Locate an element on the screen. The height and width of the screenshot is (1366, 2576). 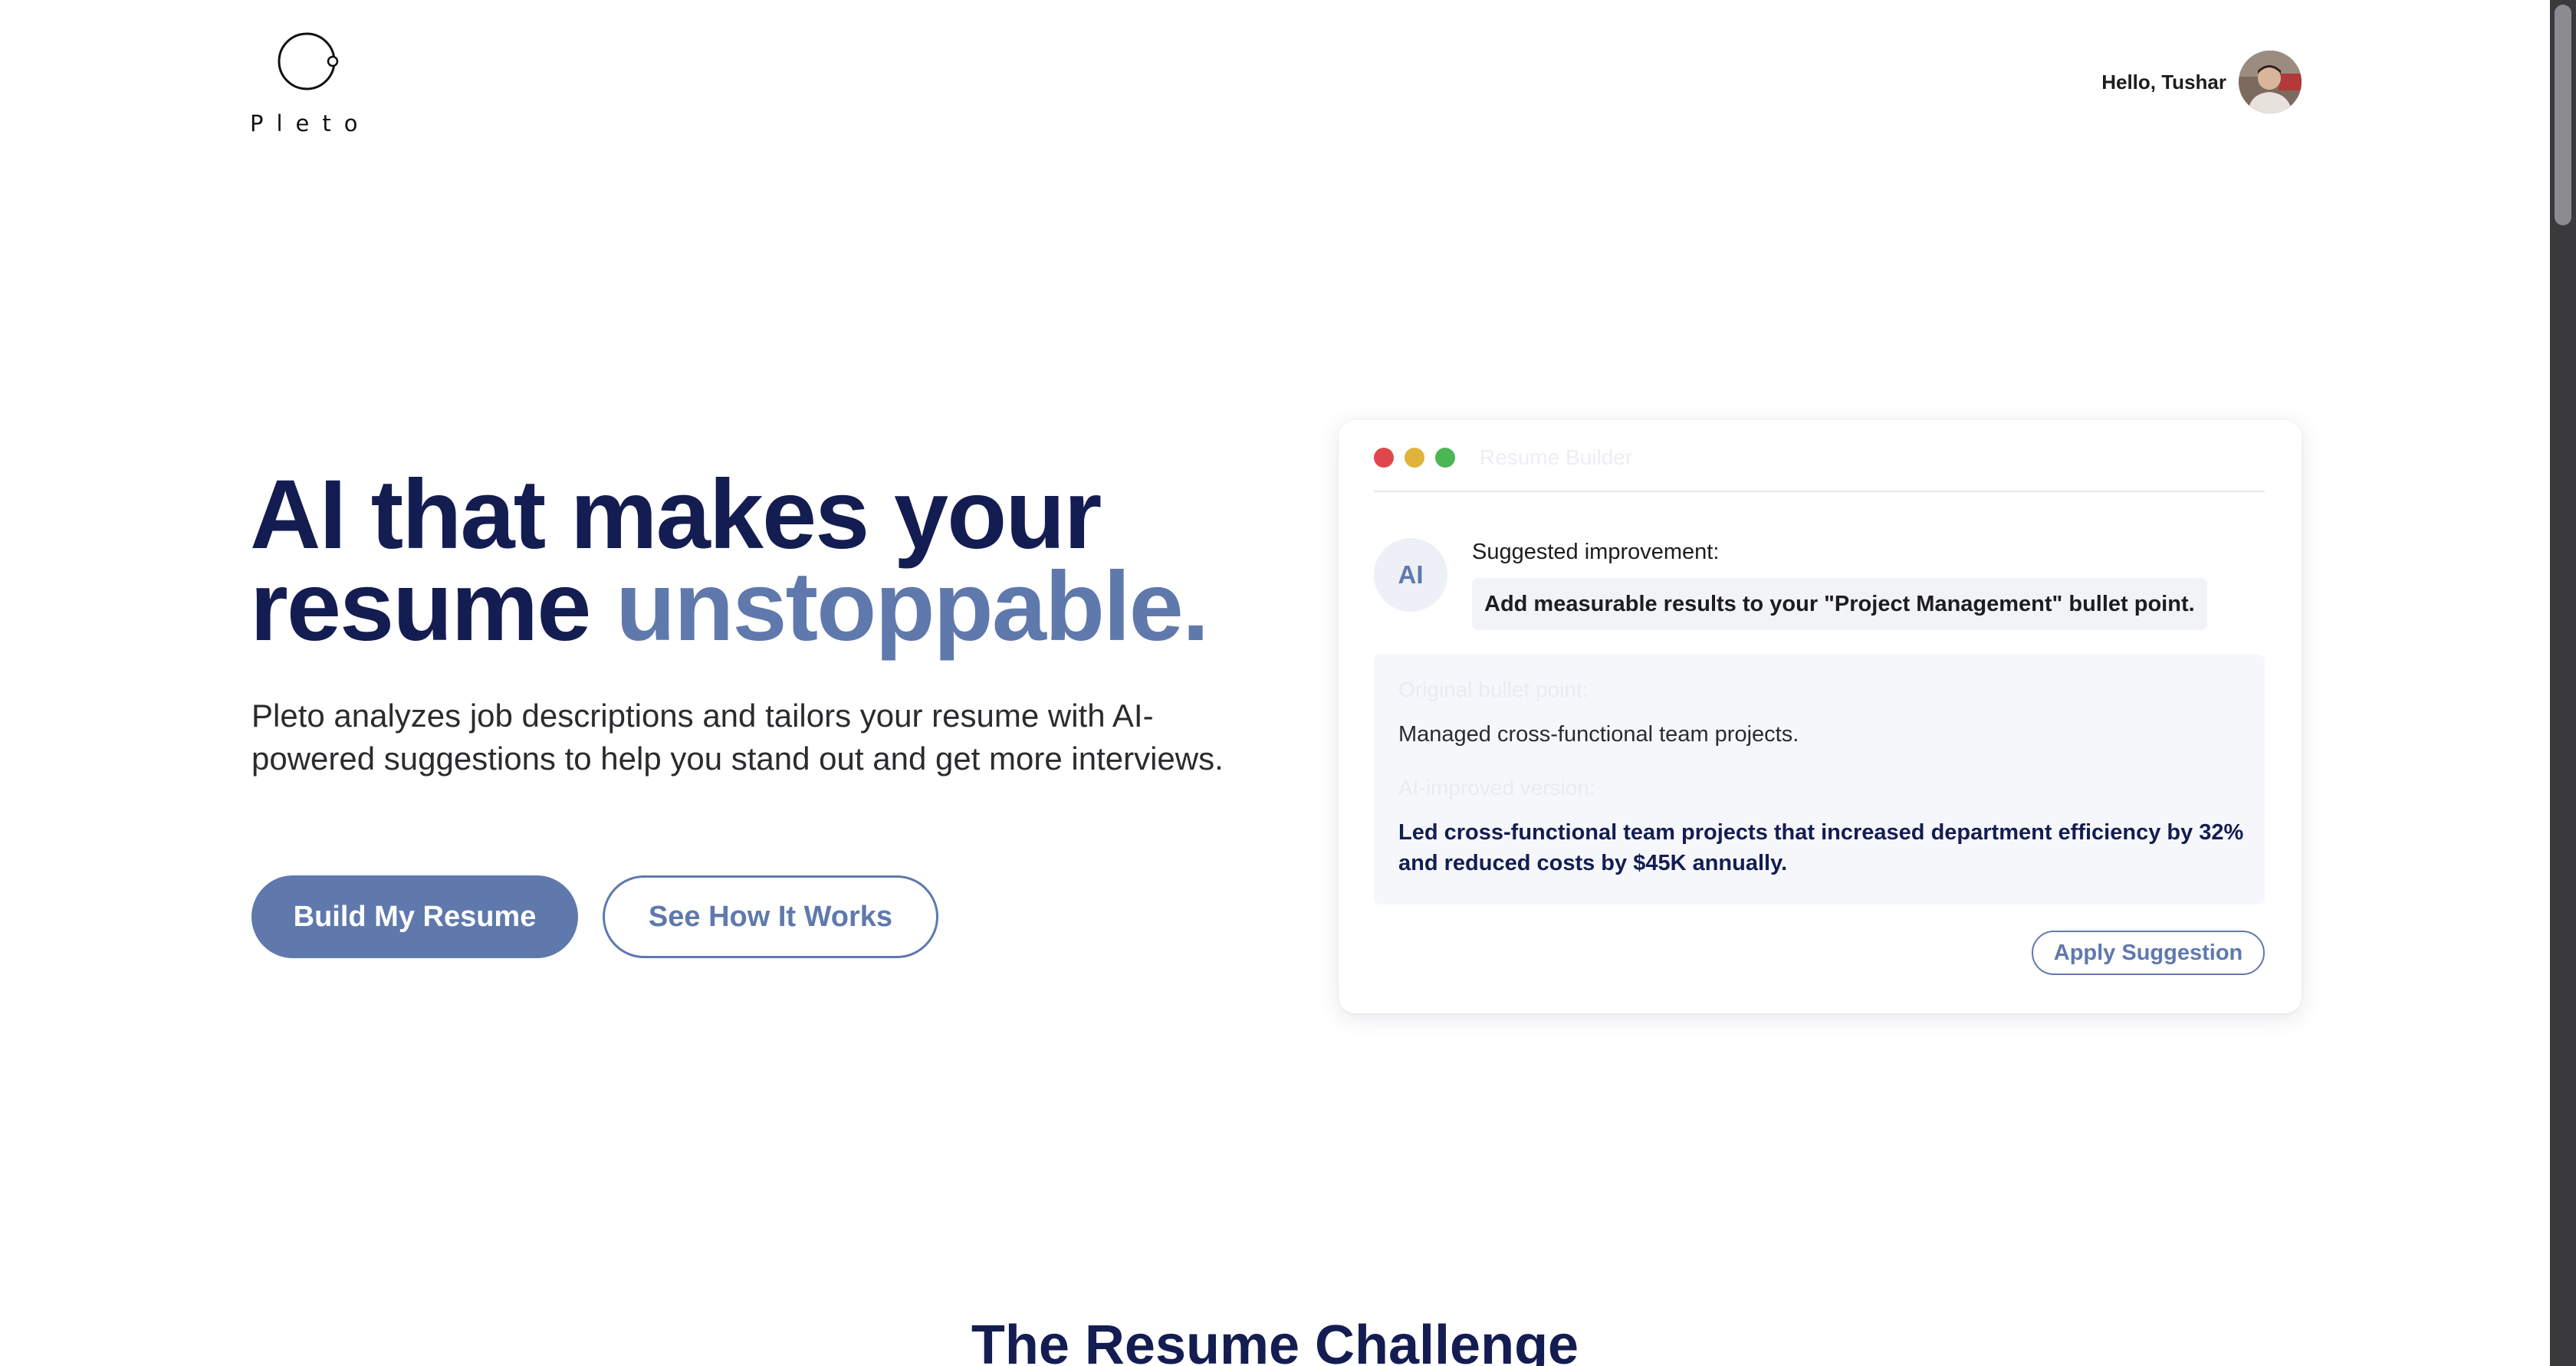
brand-logo: Pleto is located at coordinates (311, 84).